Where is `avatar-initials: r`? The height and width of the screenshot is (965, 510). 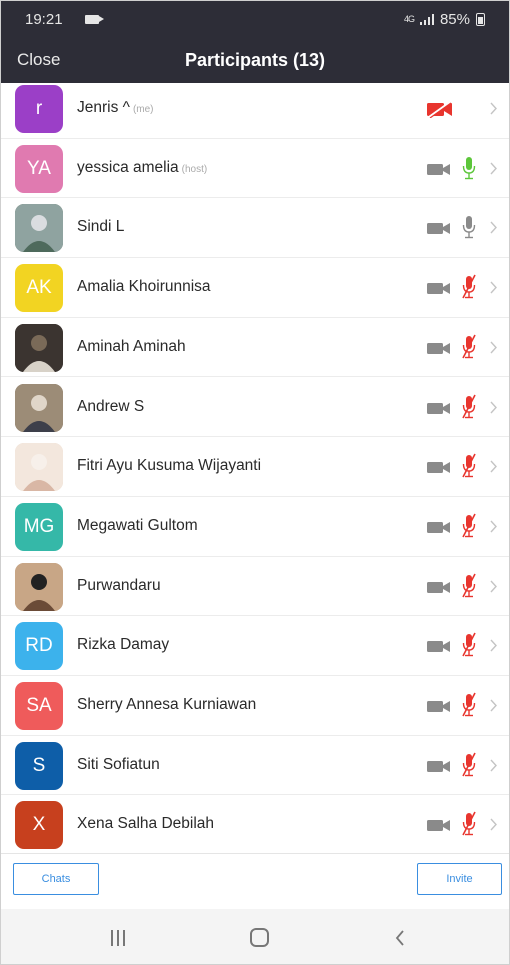 avatar-initials: r is located at coordinates (39, 108).